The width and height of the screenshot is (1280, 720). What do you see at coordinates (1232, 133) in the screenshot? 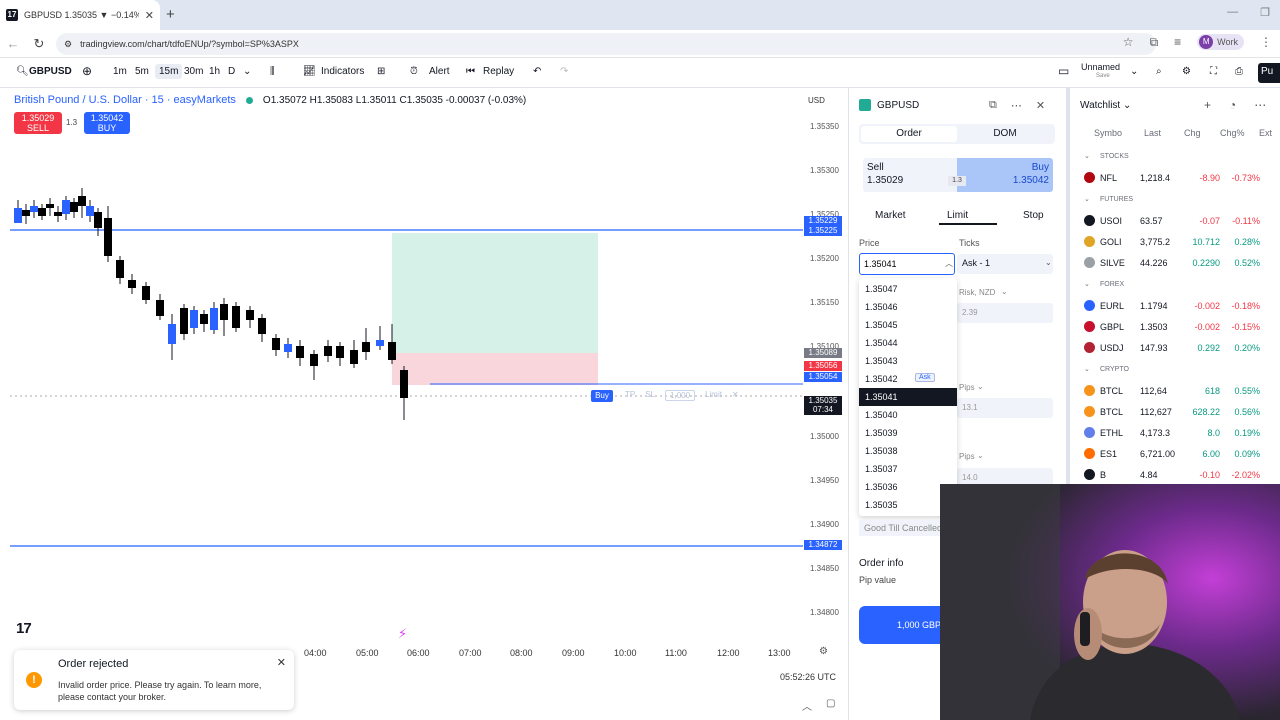
I see `col-chg-percent: Chg%` at bounding box center [1232, 133].